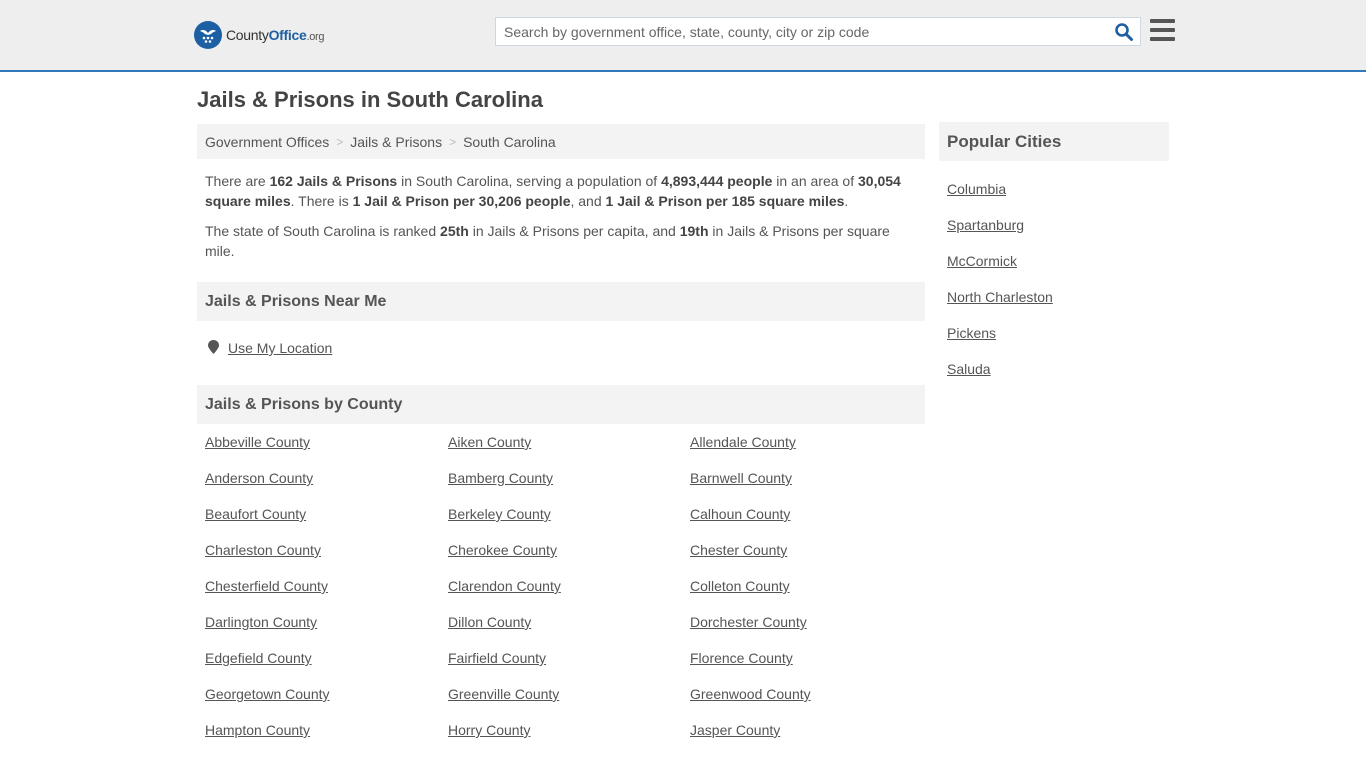 The image size is (1366, 768). Describe the element at coordinates (326, 730) in the screenshot. I see `county-link: Hampton County` at that location.